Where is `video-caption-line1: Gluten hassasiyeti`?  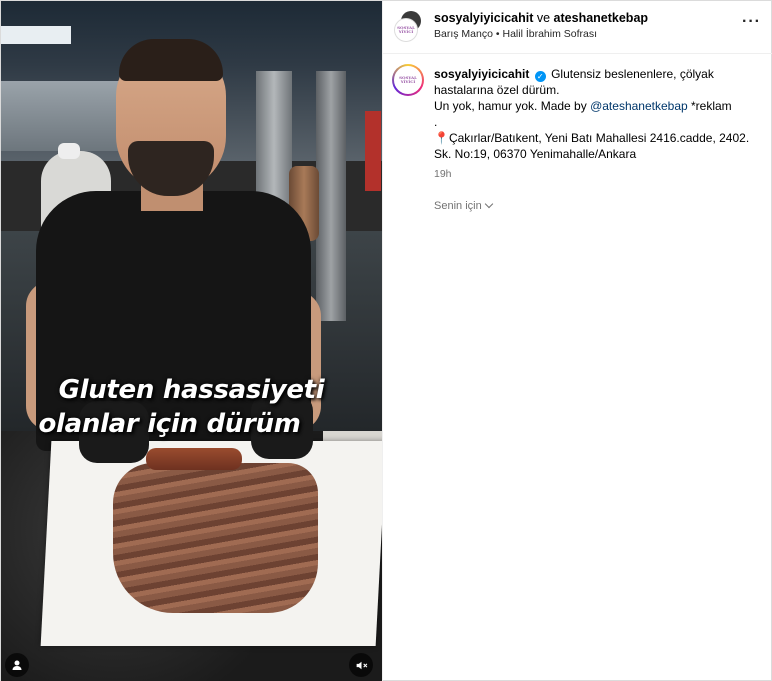 video-caption-line1: Gluten hassasiyeti is located at coordinates (191, 390).